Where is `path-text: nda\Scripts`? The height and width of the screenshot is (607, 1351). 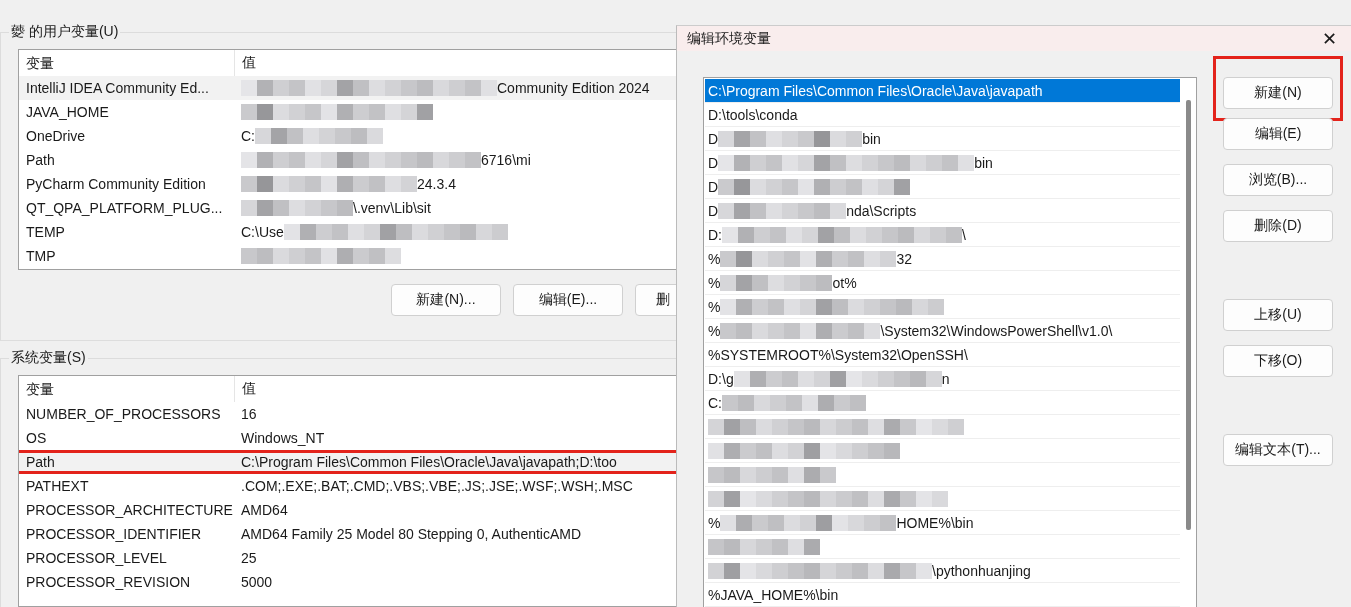 path-text: nda\Scripts is located at coordinates (881, 210).